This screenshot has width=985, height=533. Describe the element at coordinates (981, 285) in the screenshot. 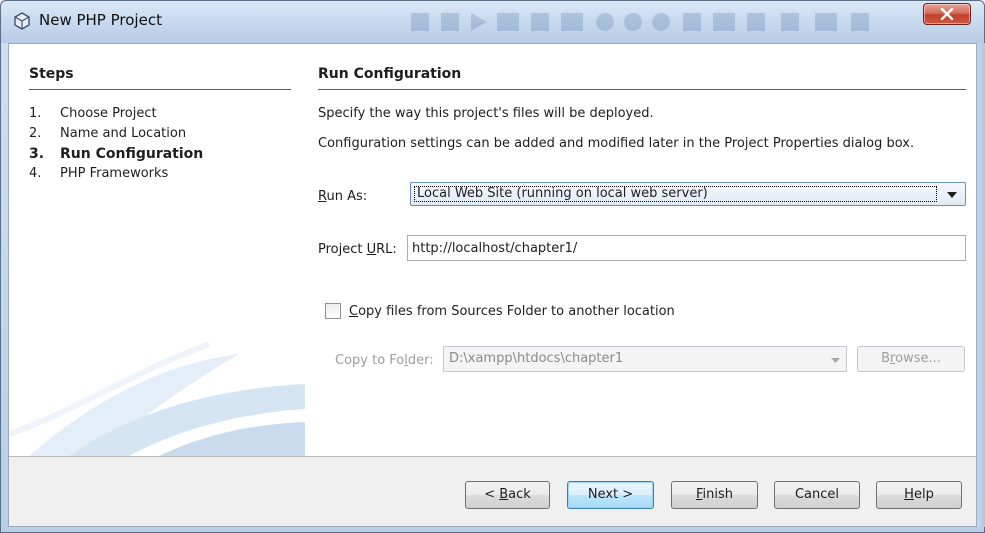

I see `window-frame-right` at that location.